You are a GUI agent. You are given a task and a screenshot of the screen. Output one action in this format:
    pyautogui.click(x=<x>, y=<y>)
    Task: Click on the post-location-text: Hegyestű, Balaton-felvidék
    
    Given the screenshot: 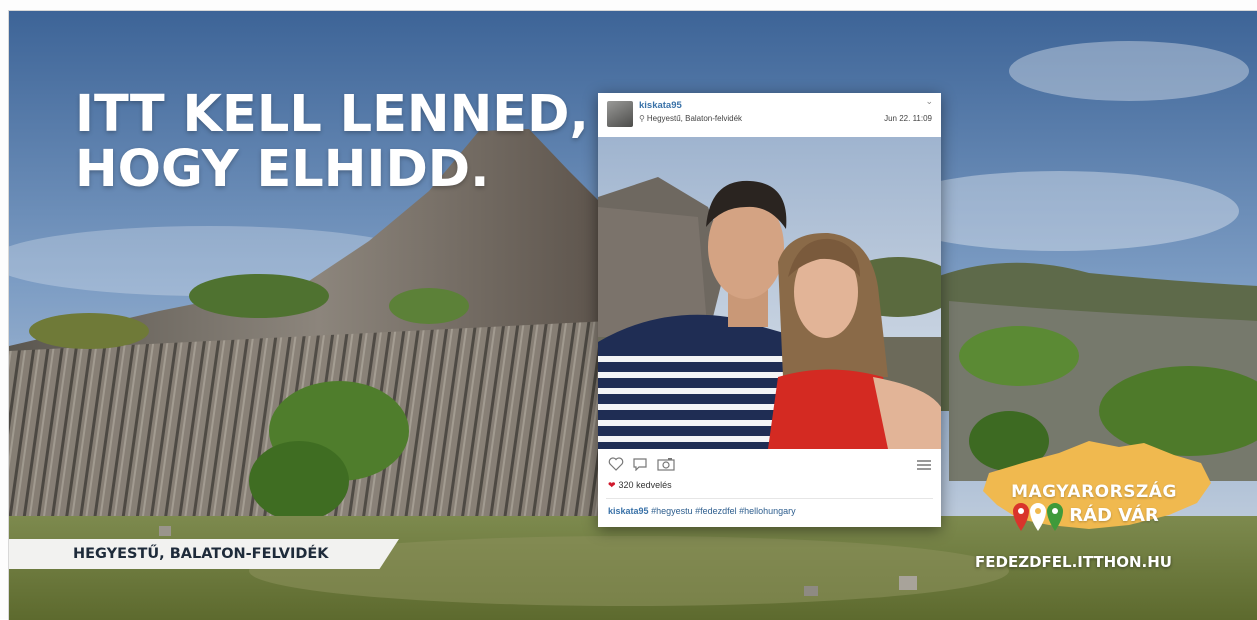 What is the action you would take?
    pyautogui.click(x=694, y=118)
    